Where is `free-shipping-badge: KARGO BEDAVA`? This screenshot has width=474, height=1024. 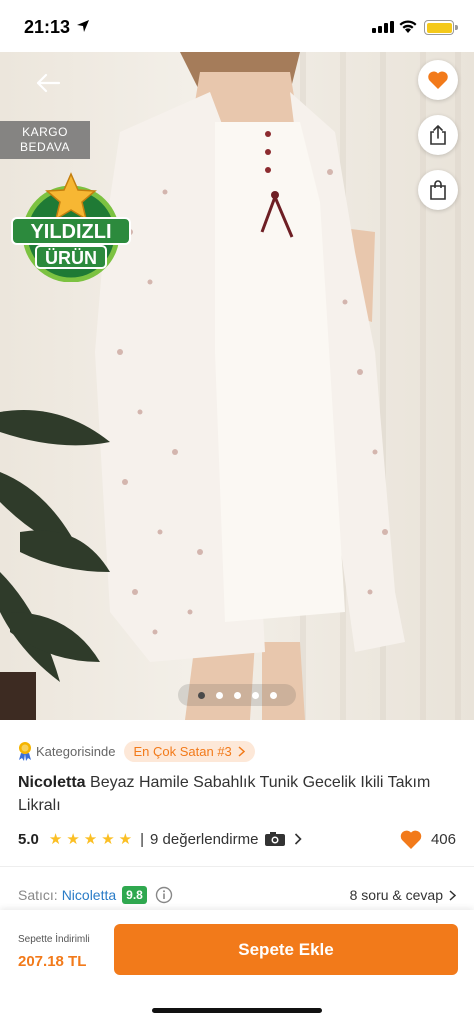
free-shipping-badge: KARGO BEDAVA is located at coordinates (45, 140).